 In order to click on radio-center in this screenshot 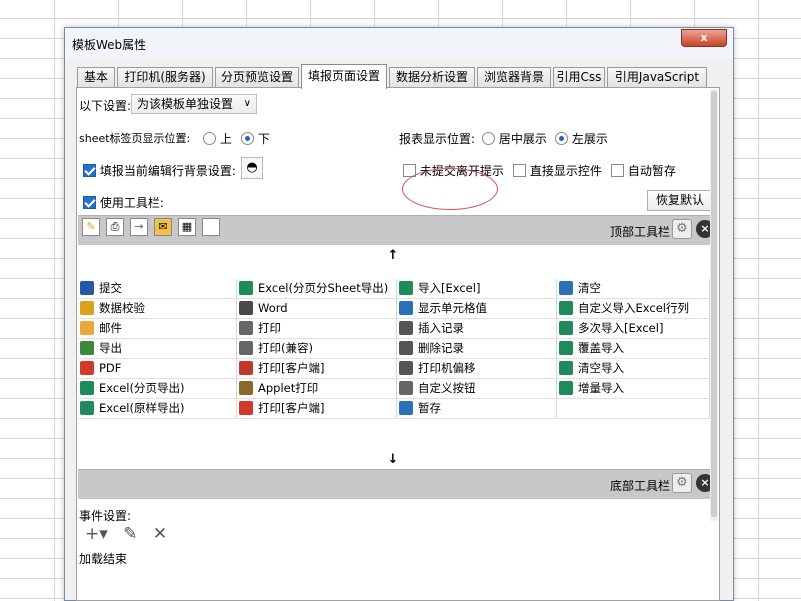, I will do `click(488, 138)`.